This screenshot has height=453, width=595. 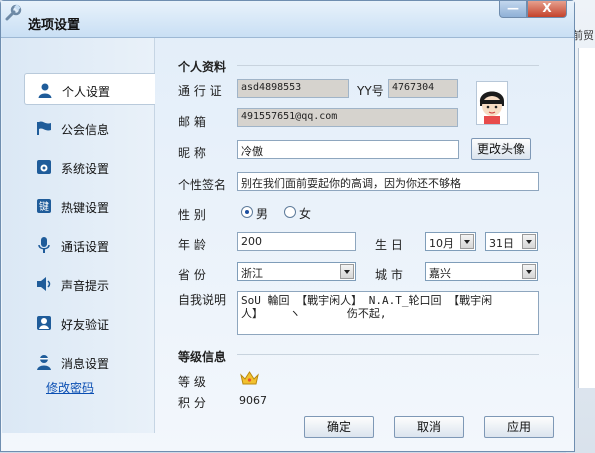 I want to click on birth-day-select: 31日, so click(x=511, y=241).